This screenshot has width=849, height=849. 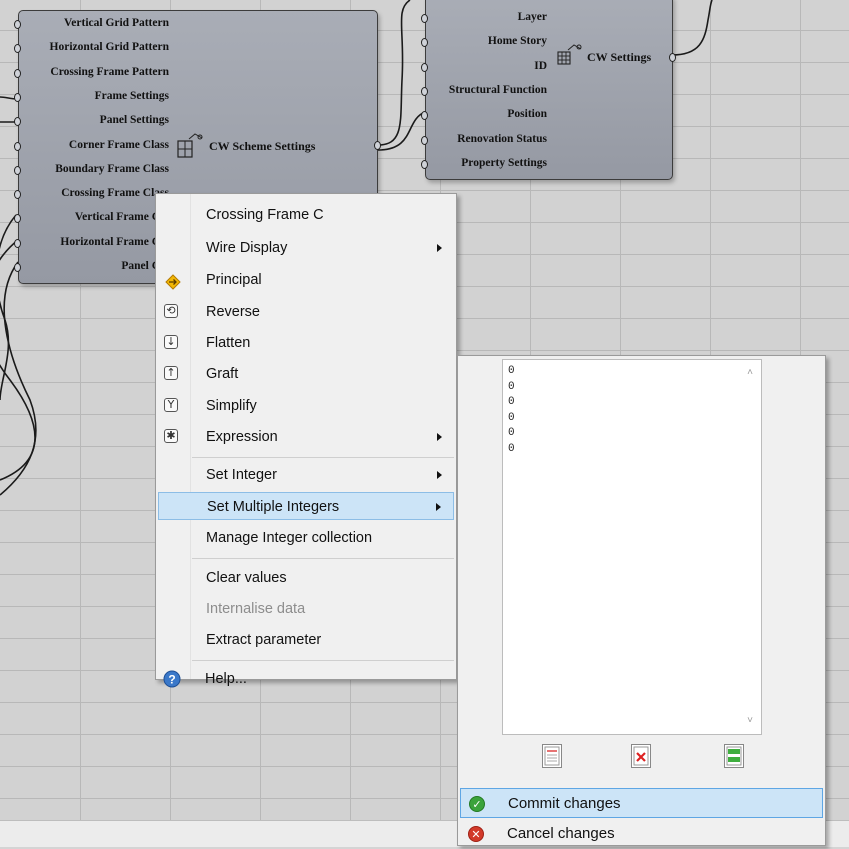 I want to click on scheme-input-label: Crossing Frame Pattern, so click(x=109, y=71).